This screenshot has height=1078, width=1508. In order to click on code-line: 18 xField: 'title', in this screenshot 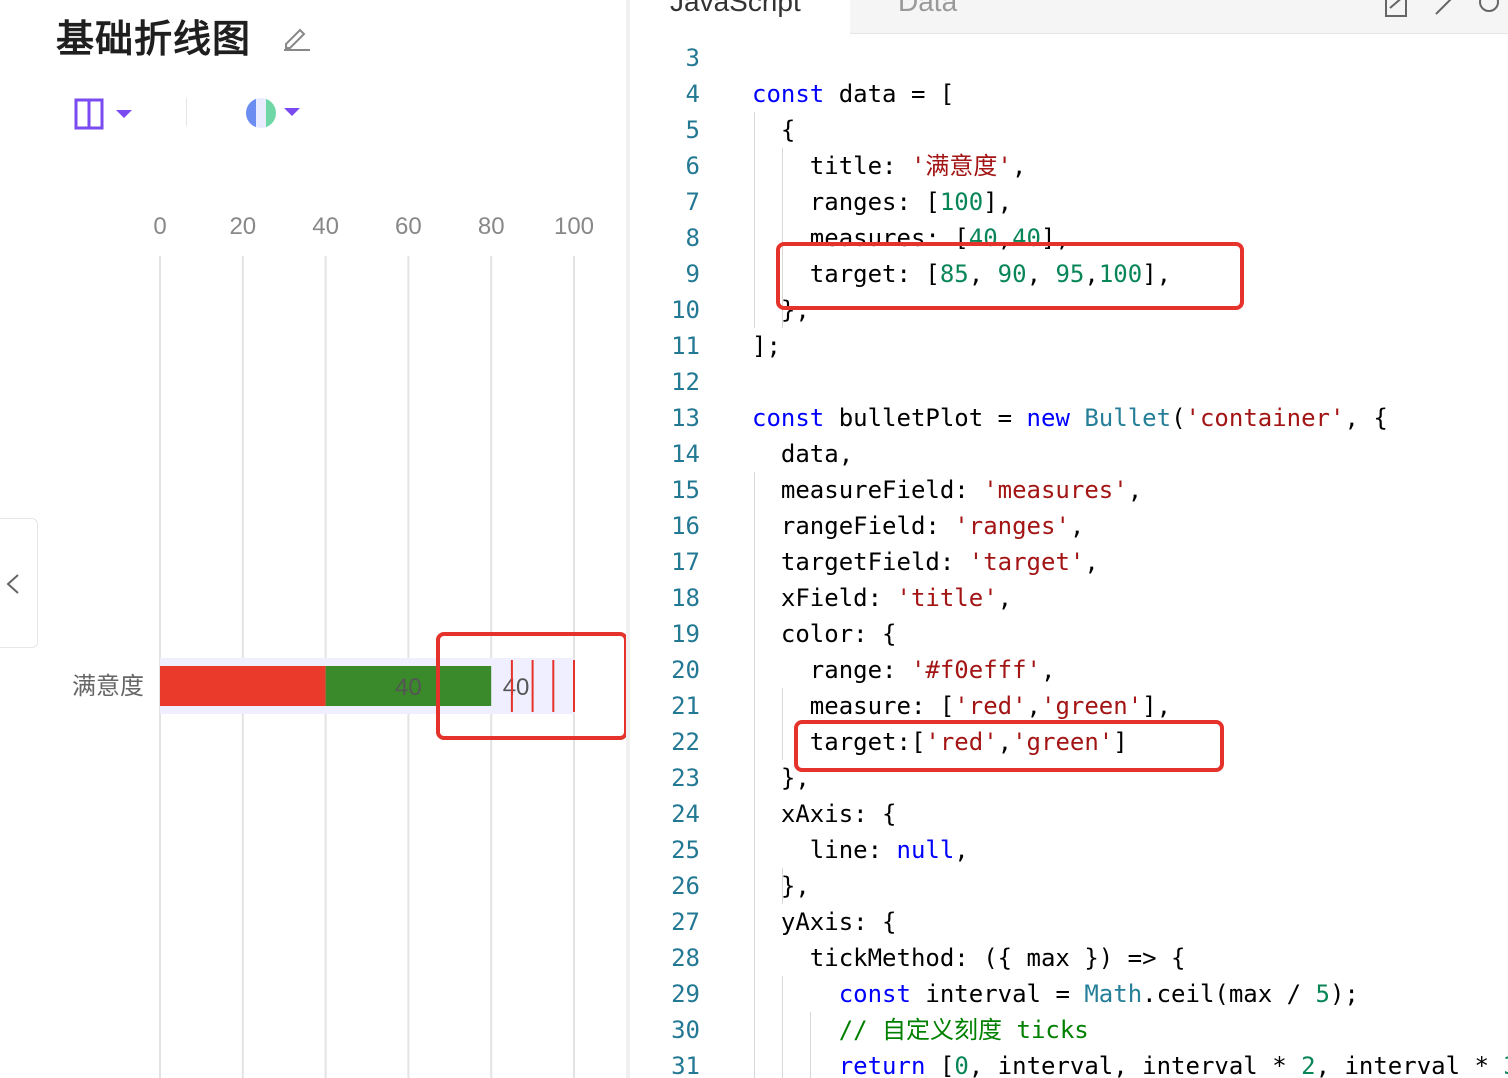, I will do `click(1069, 598)`.